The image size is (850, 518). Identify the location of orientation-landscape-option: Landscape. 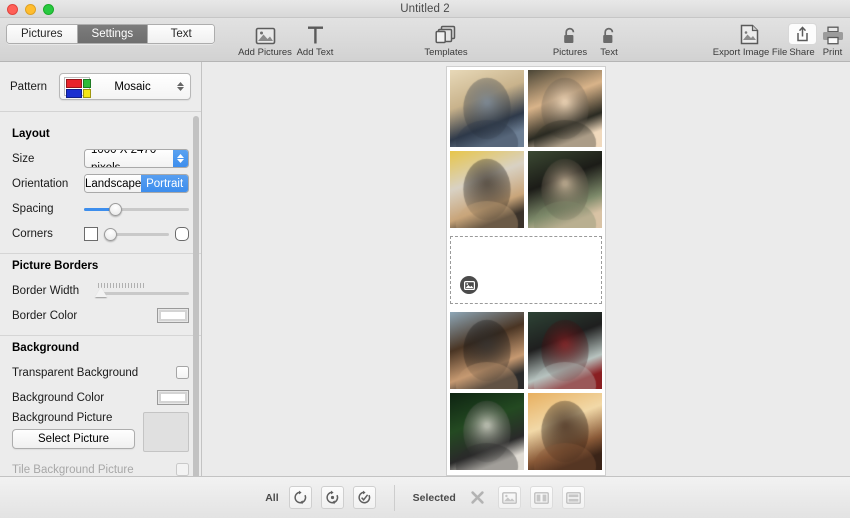
(113, 183).